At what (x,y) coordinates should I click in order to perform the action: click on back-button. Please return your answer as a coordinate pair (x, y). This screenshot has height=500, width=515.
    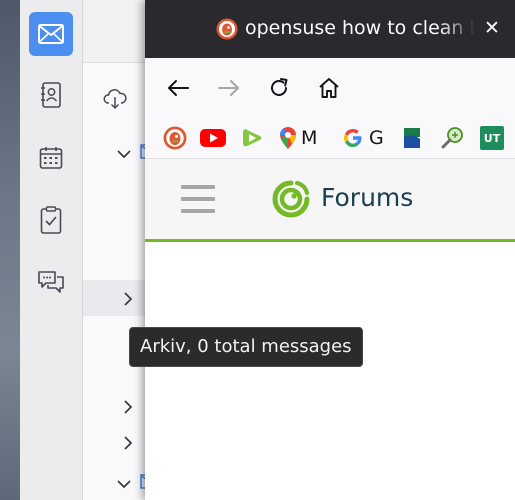
    Looking at the image, I should click on (178, 88).